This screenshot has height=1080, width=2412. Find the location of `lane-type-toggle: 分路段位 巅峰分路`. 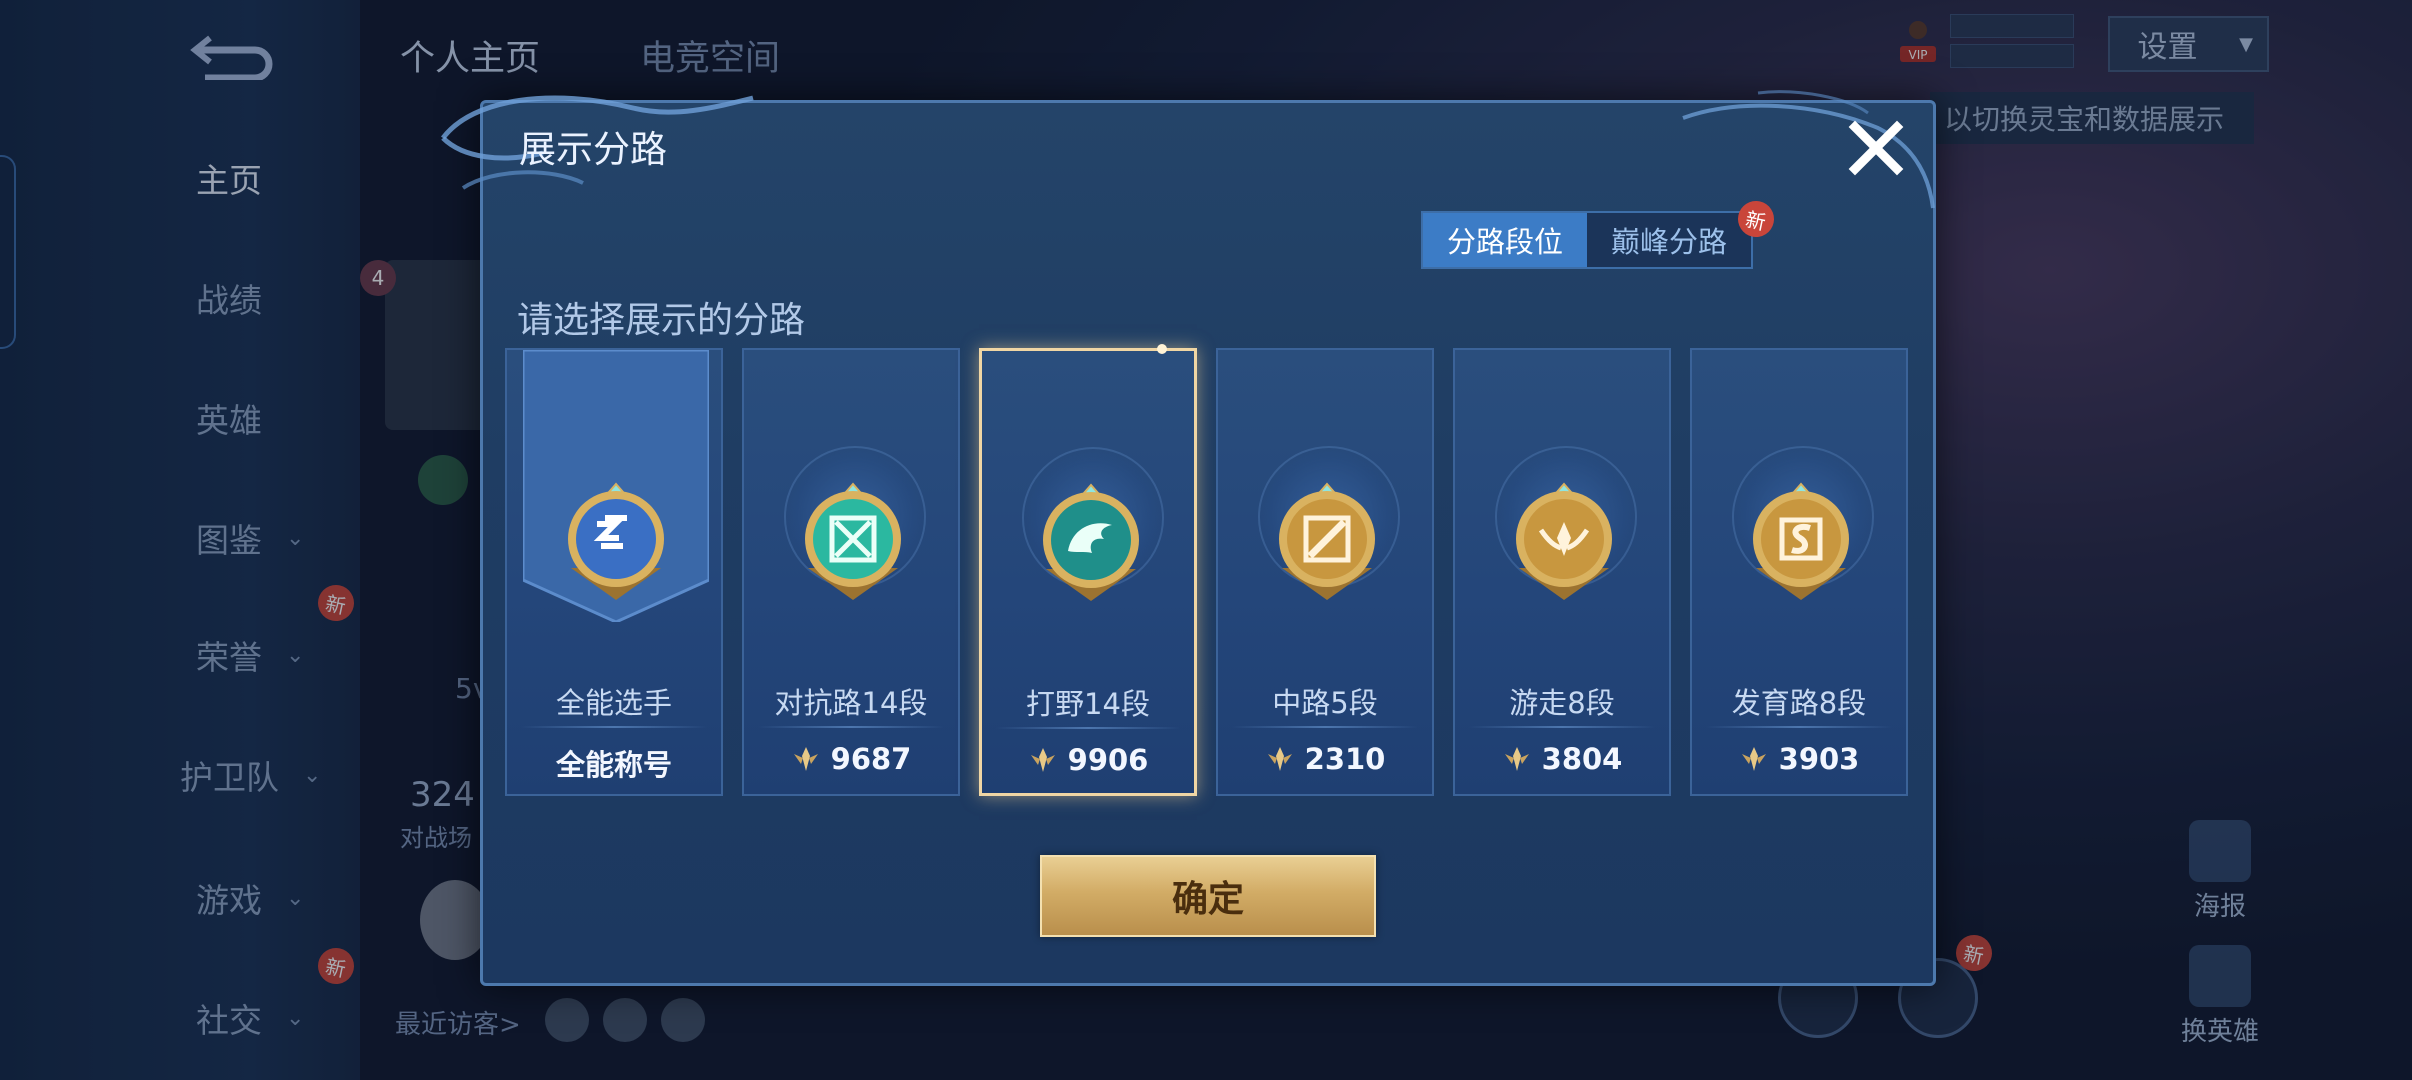

lane-type-toggle: 分路段位 巅峰分路 is located at coordinates (1587, 240).